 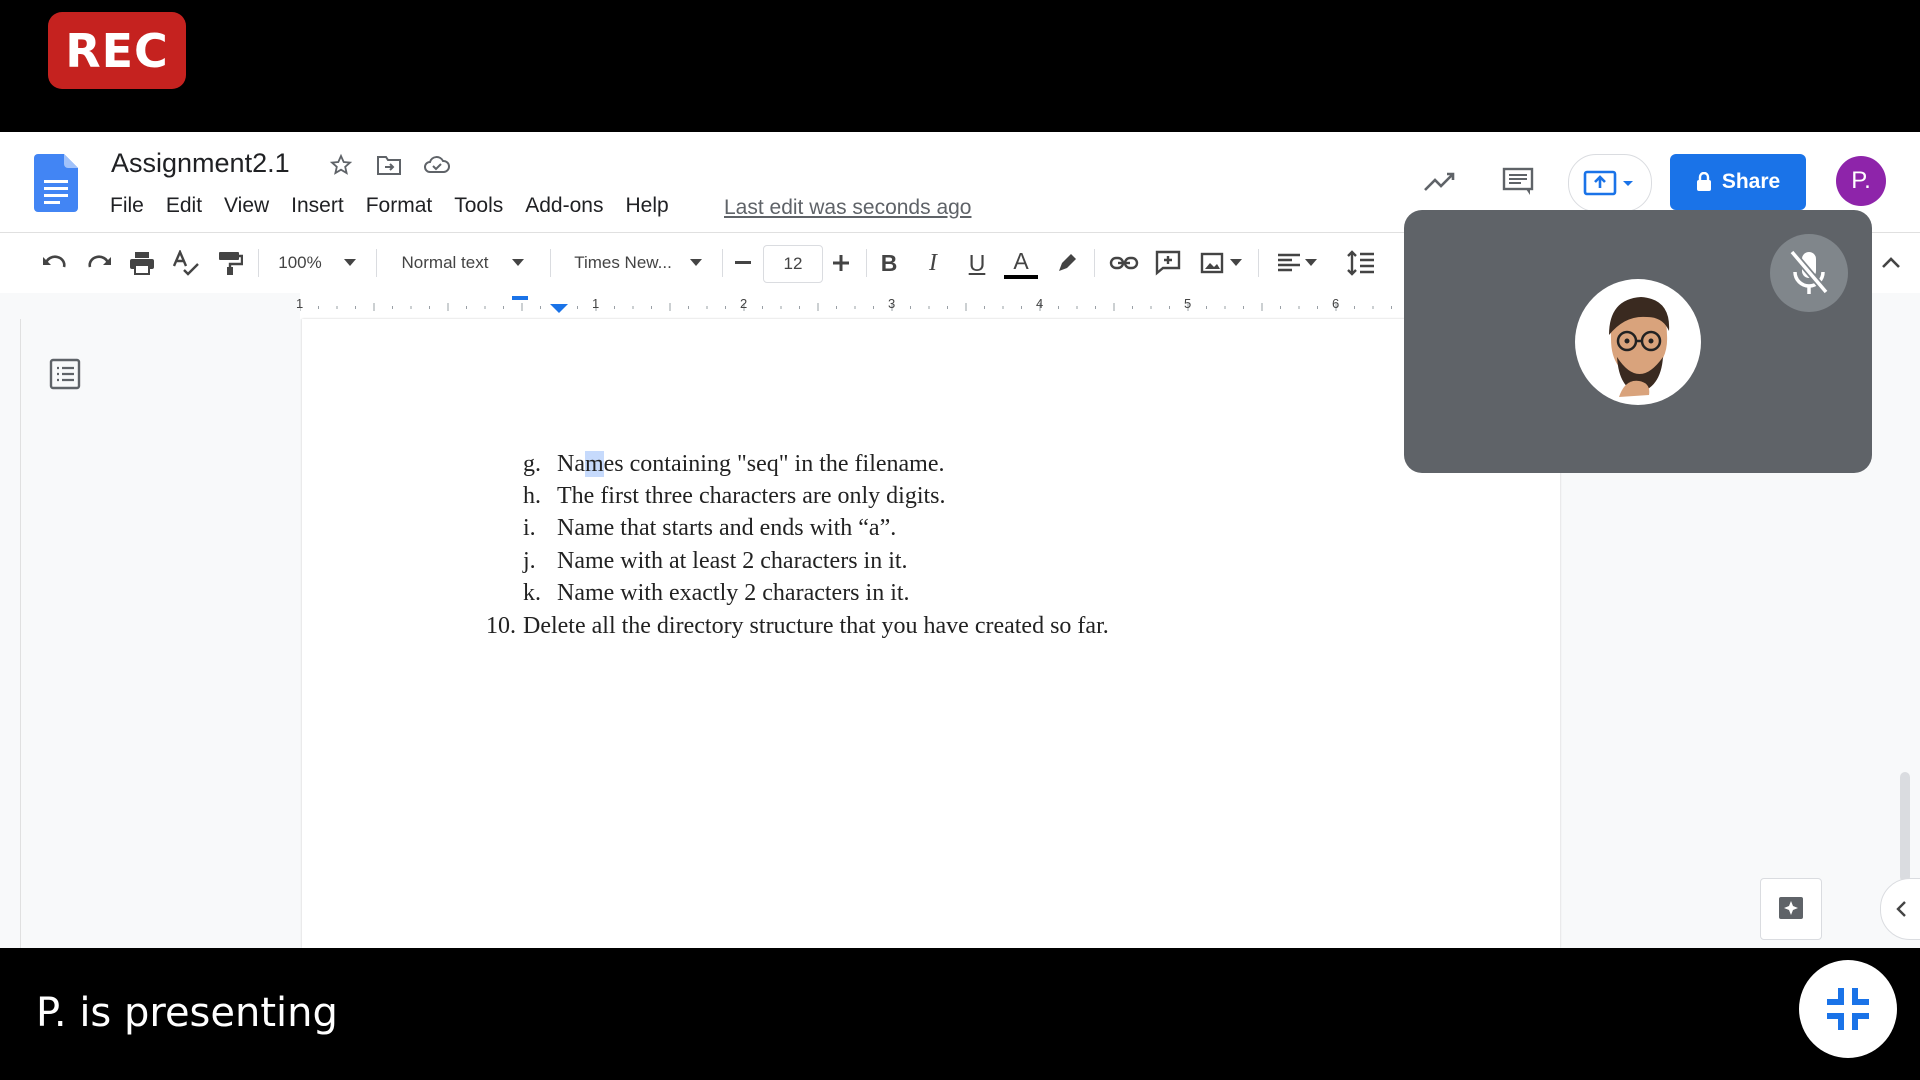 What do you see at coordinates (1861, 181) in the screenshot?
I see `avatar: P.` at bounding box center [1861, 181].